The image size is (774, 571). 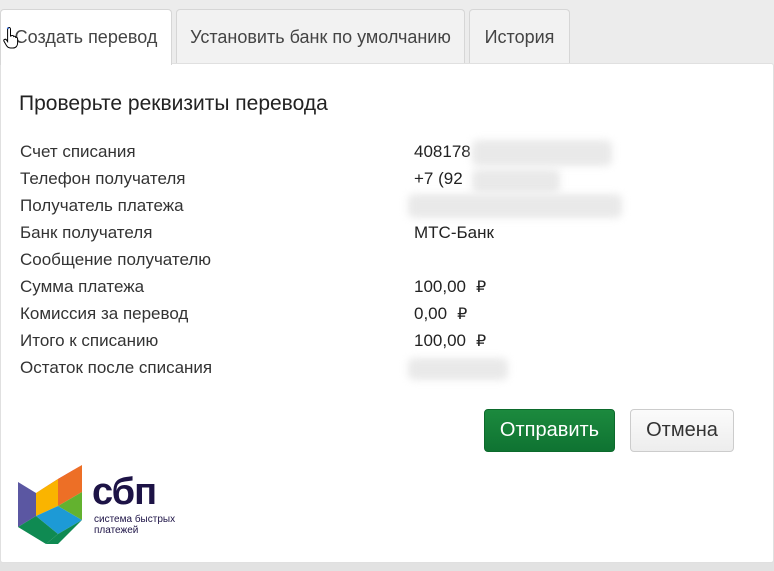 I want to click on tab-create-transfer: Создать перевод, so click(x=86, y=37).